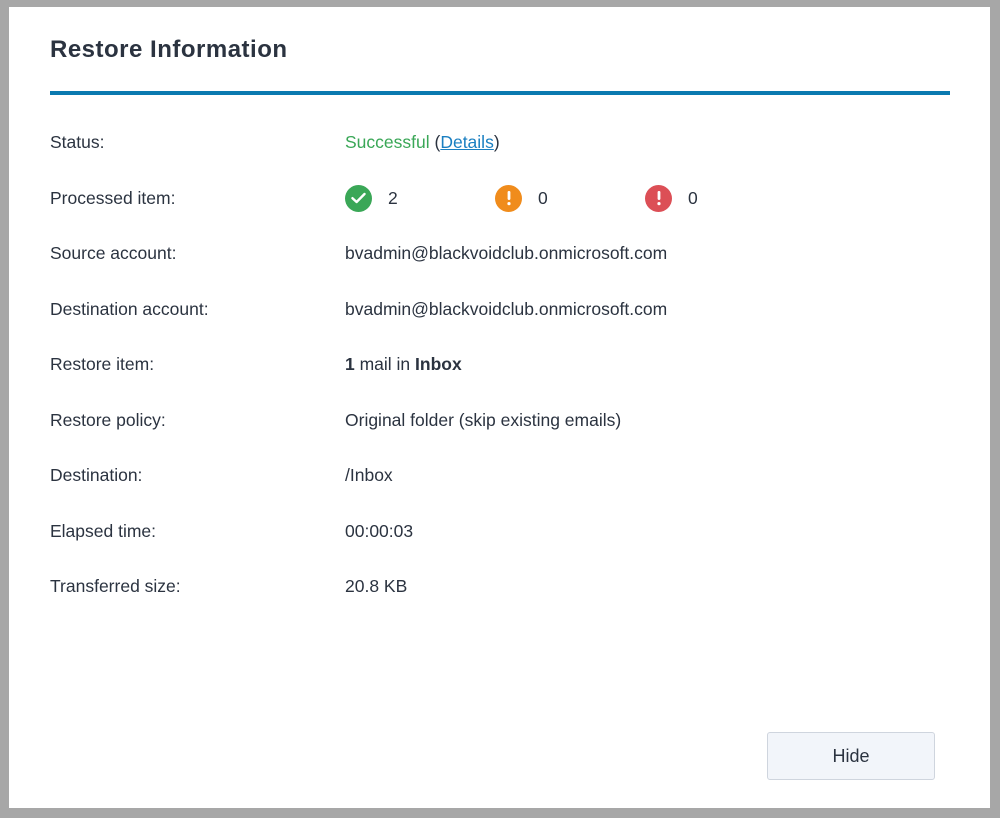  I want to click on restore-policy-value: Original folder (skip existing emails), so click(483, 419).